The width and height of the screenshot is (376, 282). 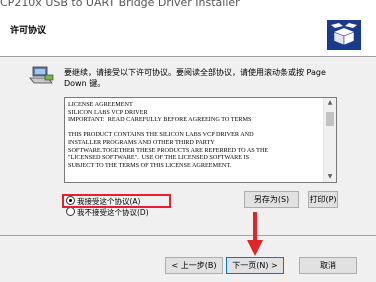 I want to click on decline-label: 我不接受这个协议(D), so click(x=113, y=212).